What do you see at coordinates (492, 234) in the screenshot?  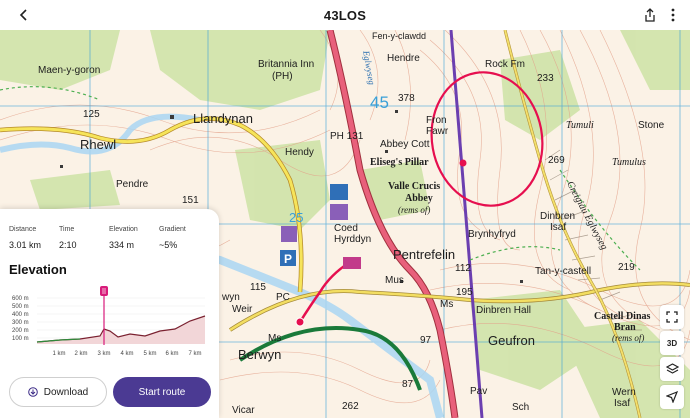 I see `map-label: Brynhyfryd` at bounding box center [492, 234].